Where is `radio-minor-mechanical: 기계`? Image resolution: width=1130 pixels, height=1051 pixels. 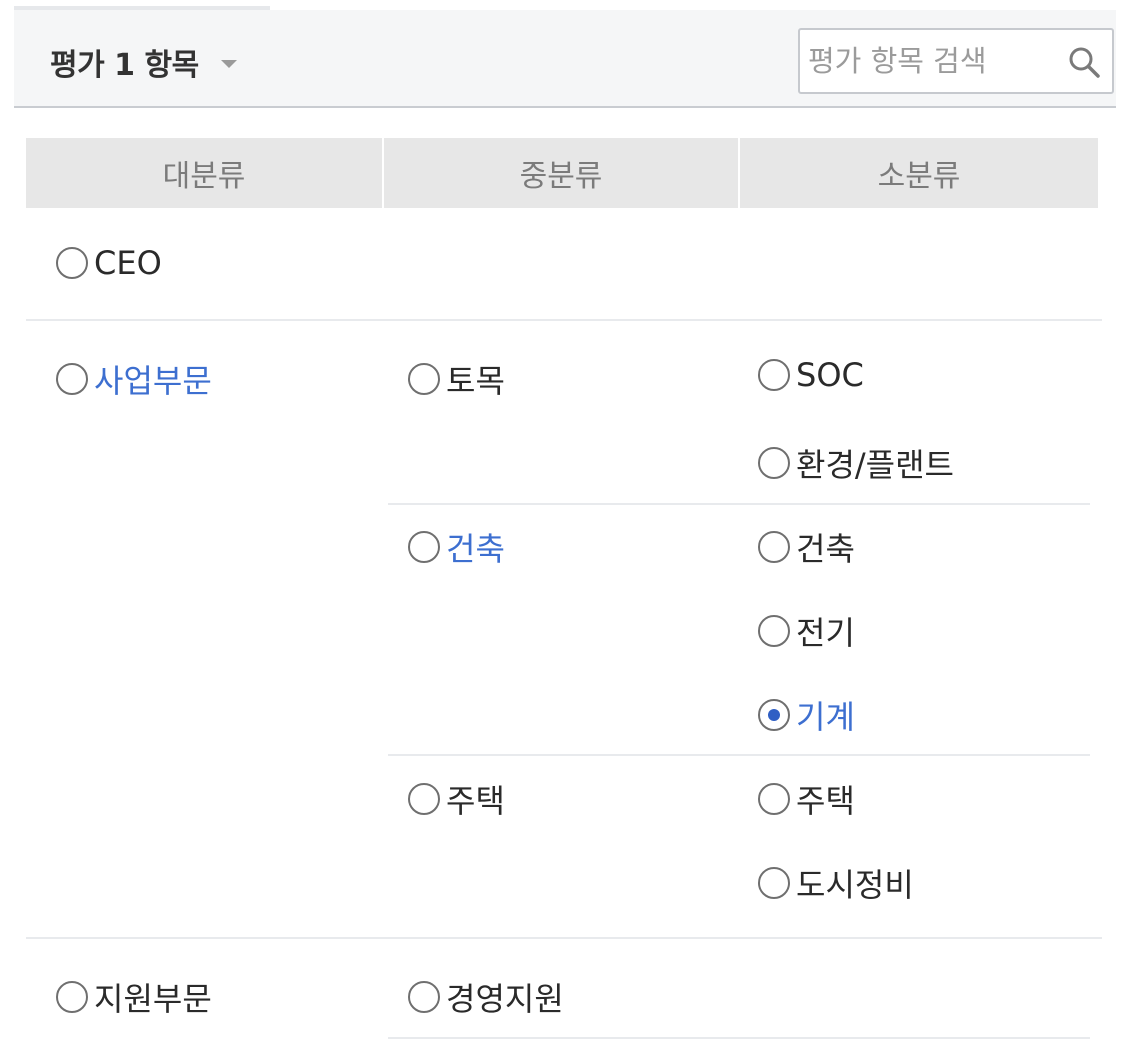
radio-minor-mechanical: 기계 is located at coordinates (806, 715).